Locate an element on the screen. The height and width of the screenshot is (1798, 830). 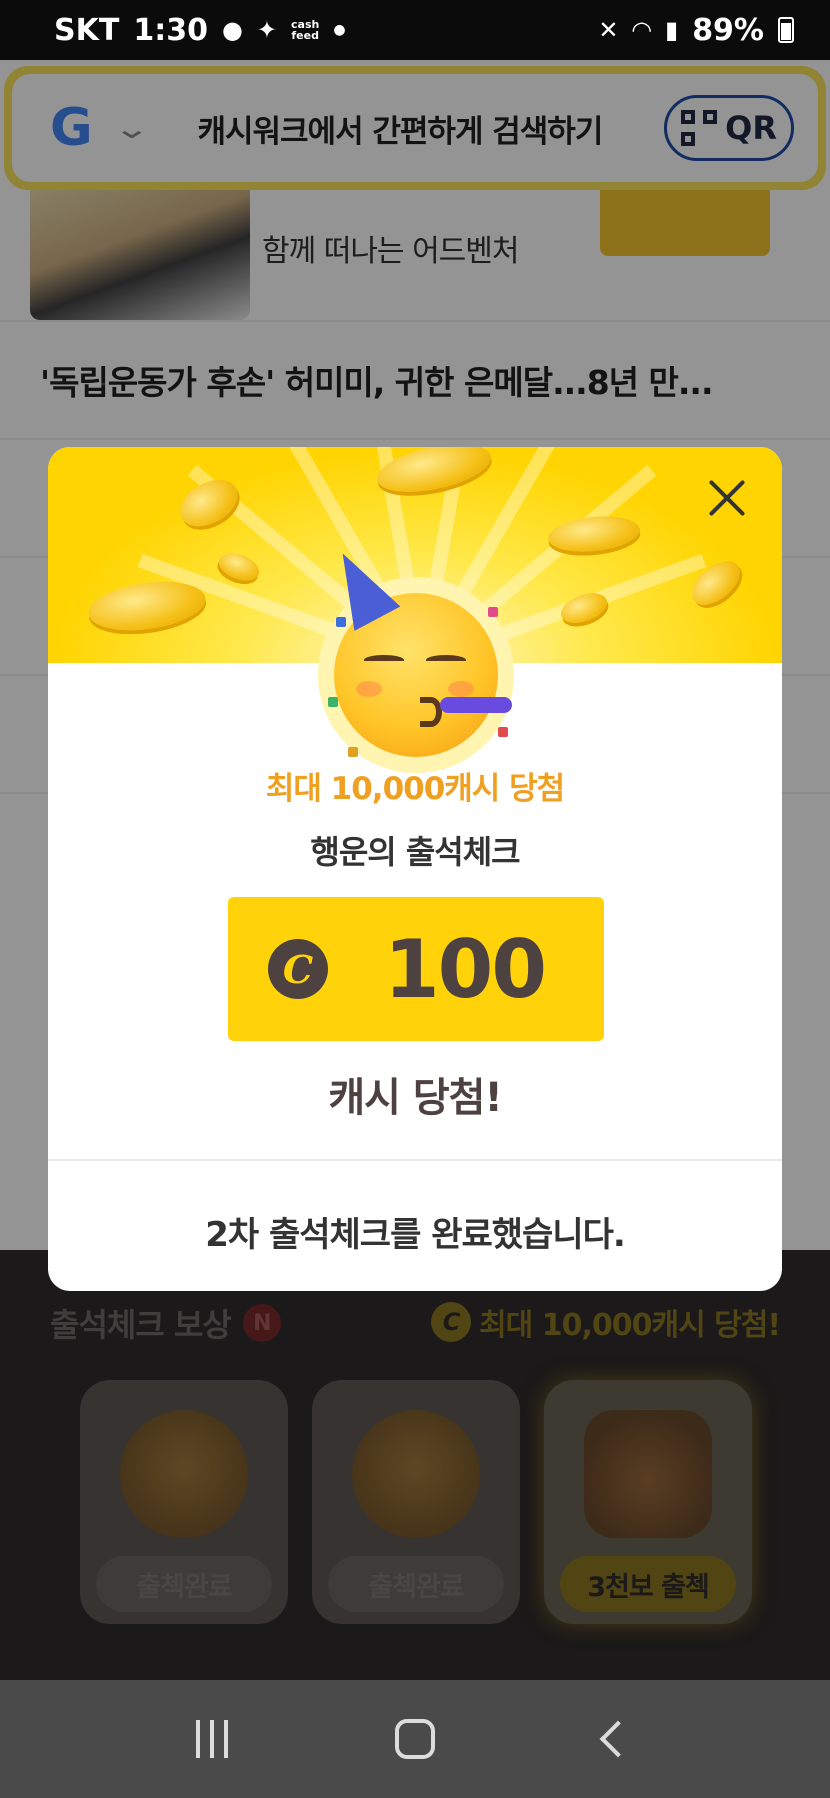
app-notification-icon: ✦ is located at coordinates (267, 30).